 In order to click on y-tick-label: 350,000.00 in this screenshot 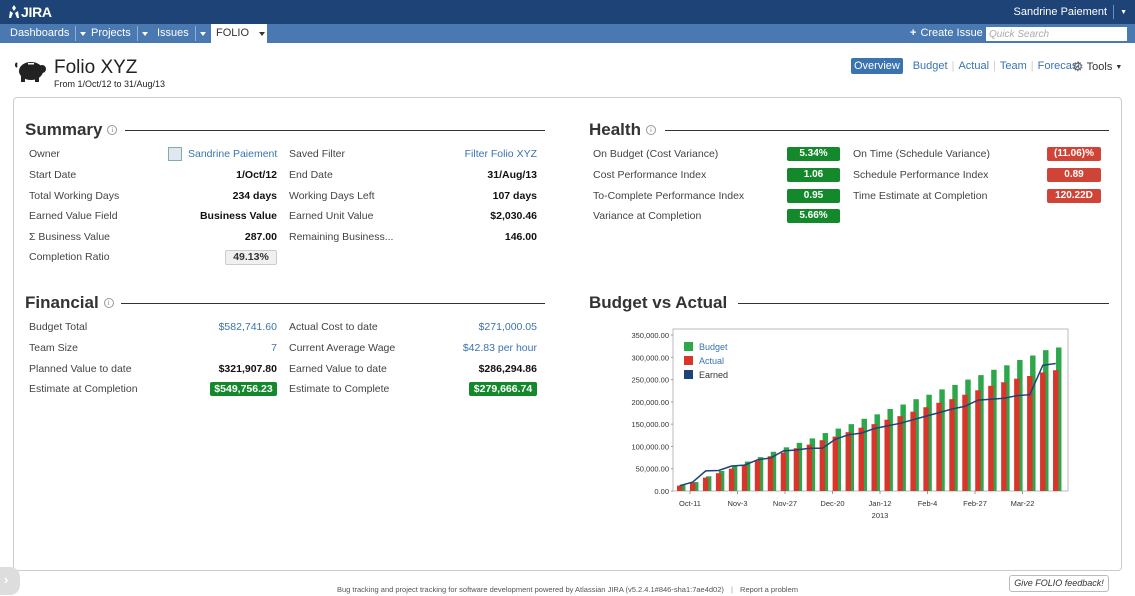, I will do `click(650, 335)`.